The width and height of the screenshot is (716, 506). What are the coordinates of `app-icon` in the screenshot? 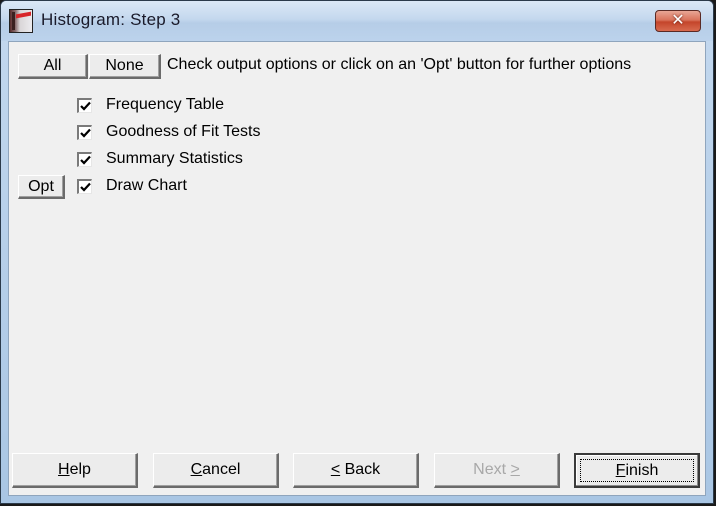 It's located at (21, 21).